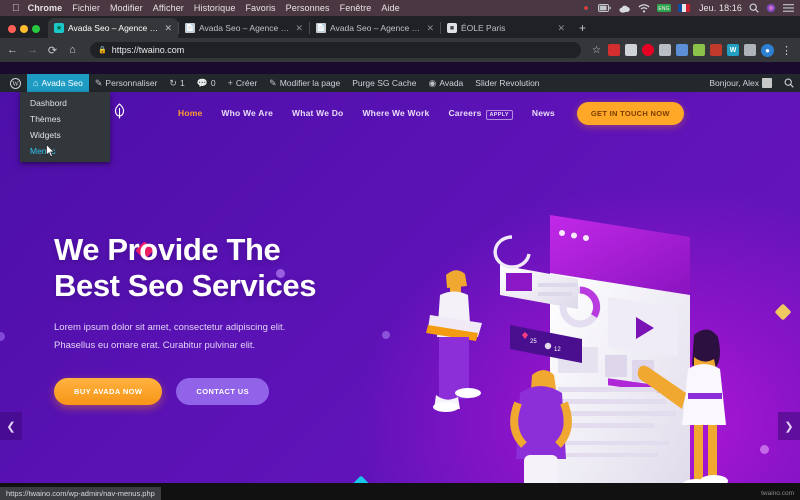  What do you see at coordinates (98, 82) in the screenshot?
I see `pencil-icon: ✎` at bounding box center [98, 82].